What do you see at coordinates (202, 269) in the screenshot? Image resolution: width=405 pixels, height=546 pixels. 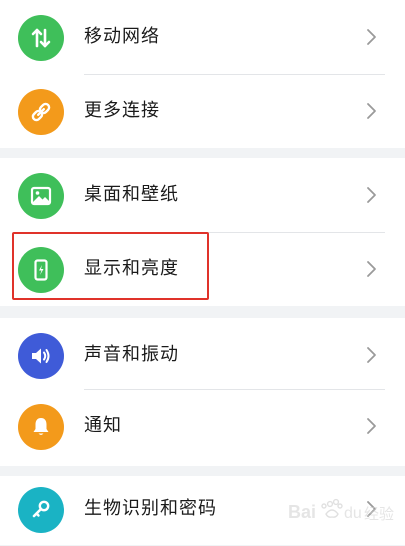 I see `settings-item-display-brightness: 显示和亮度` at bounding box center [202, 269].